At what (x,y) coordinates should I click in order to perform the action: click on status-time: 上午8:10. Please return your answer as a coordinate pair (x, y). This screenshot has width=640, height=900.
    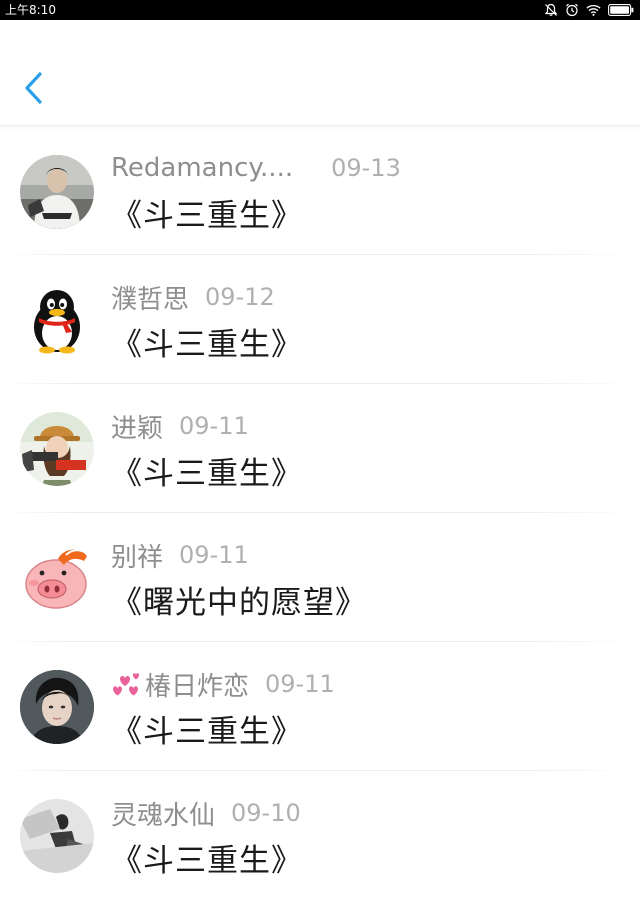
    Looking at the image, I should click on (30, 10).